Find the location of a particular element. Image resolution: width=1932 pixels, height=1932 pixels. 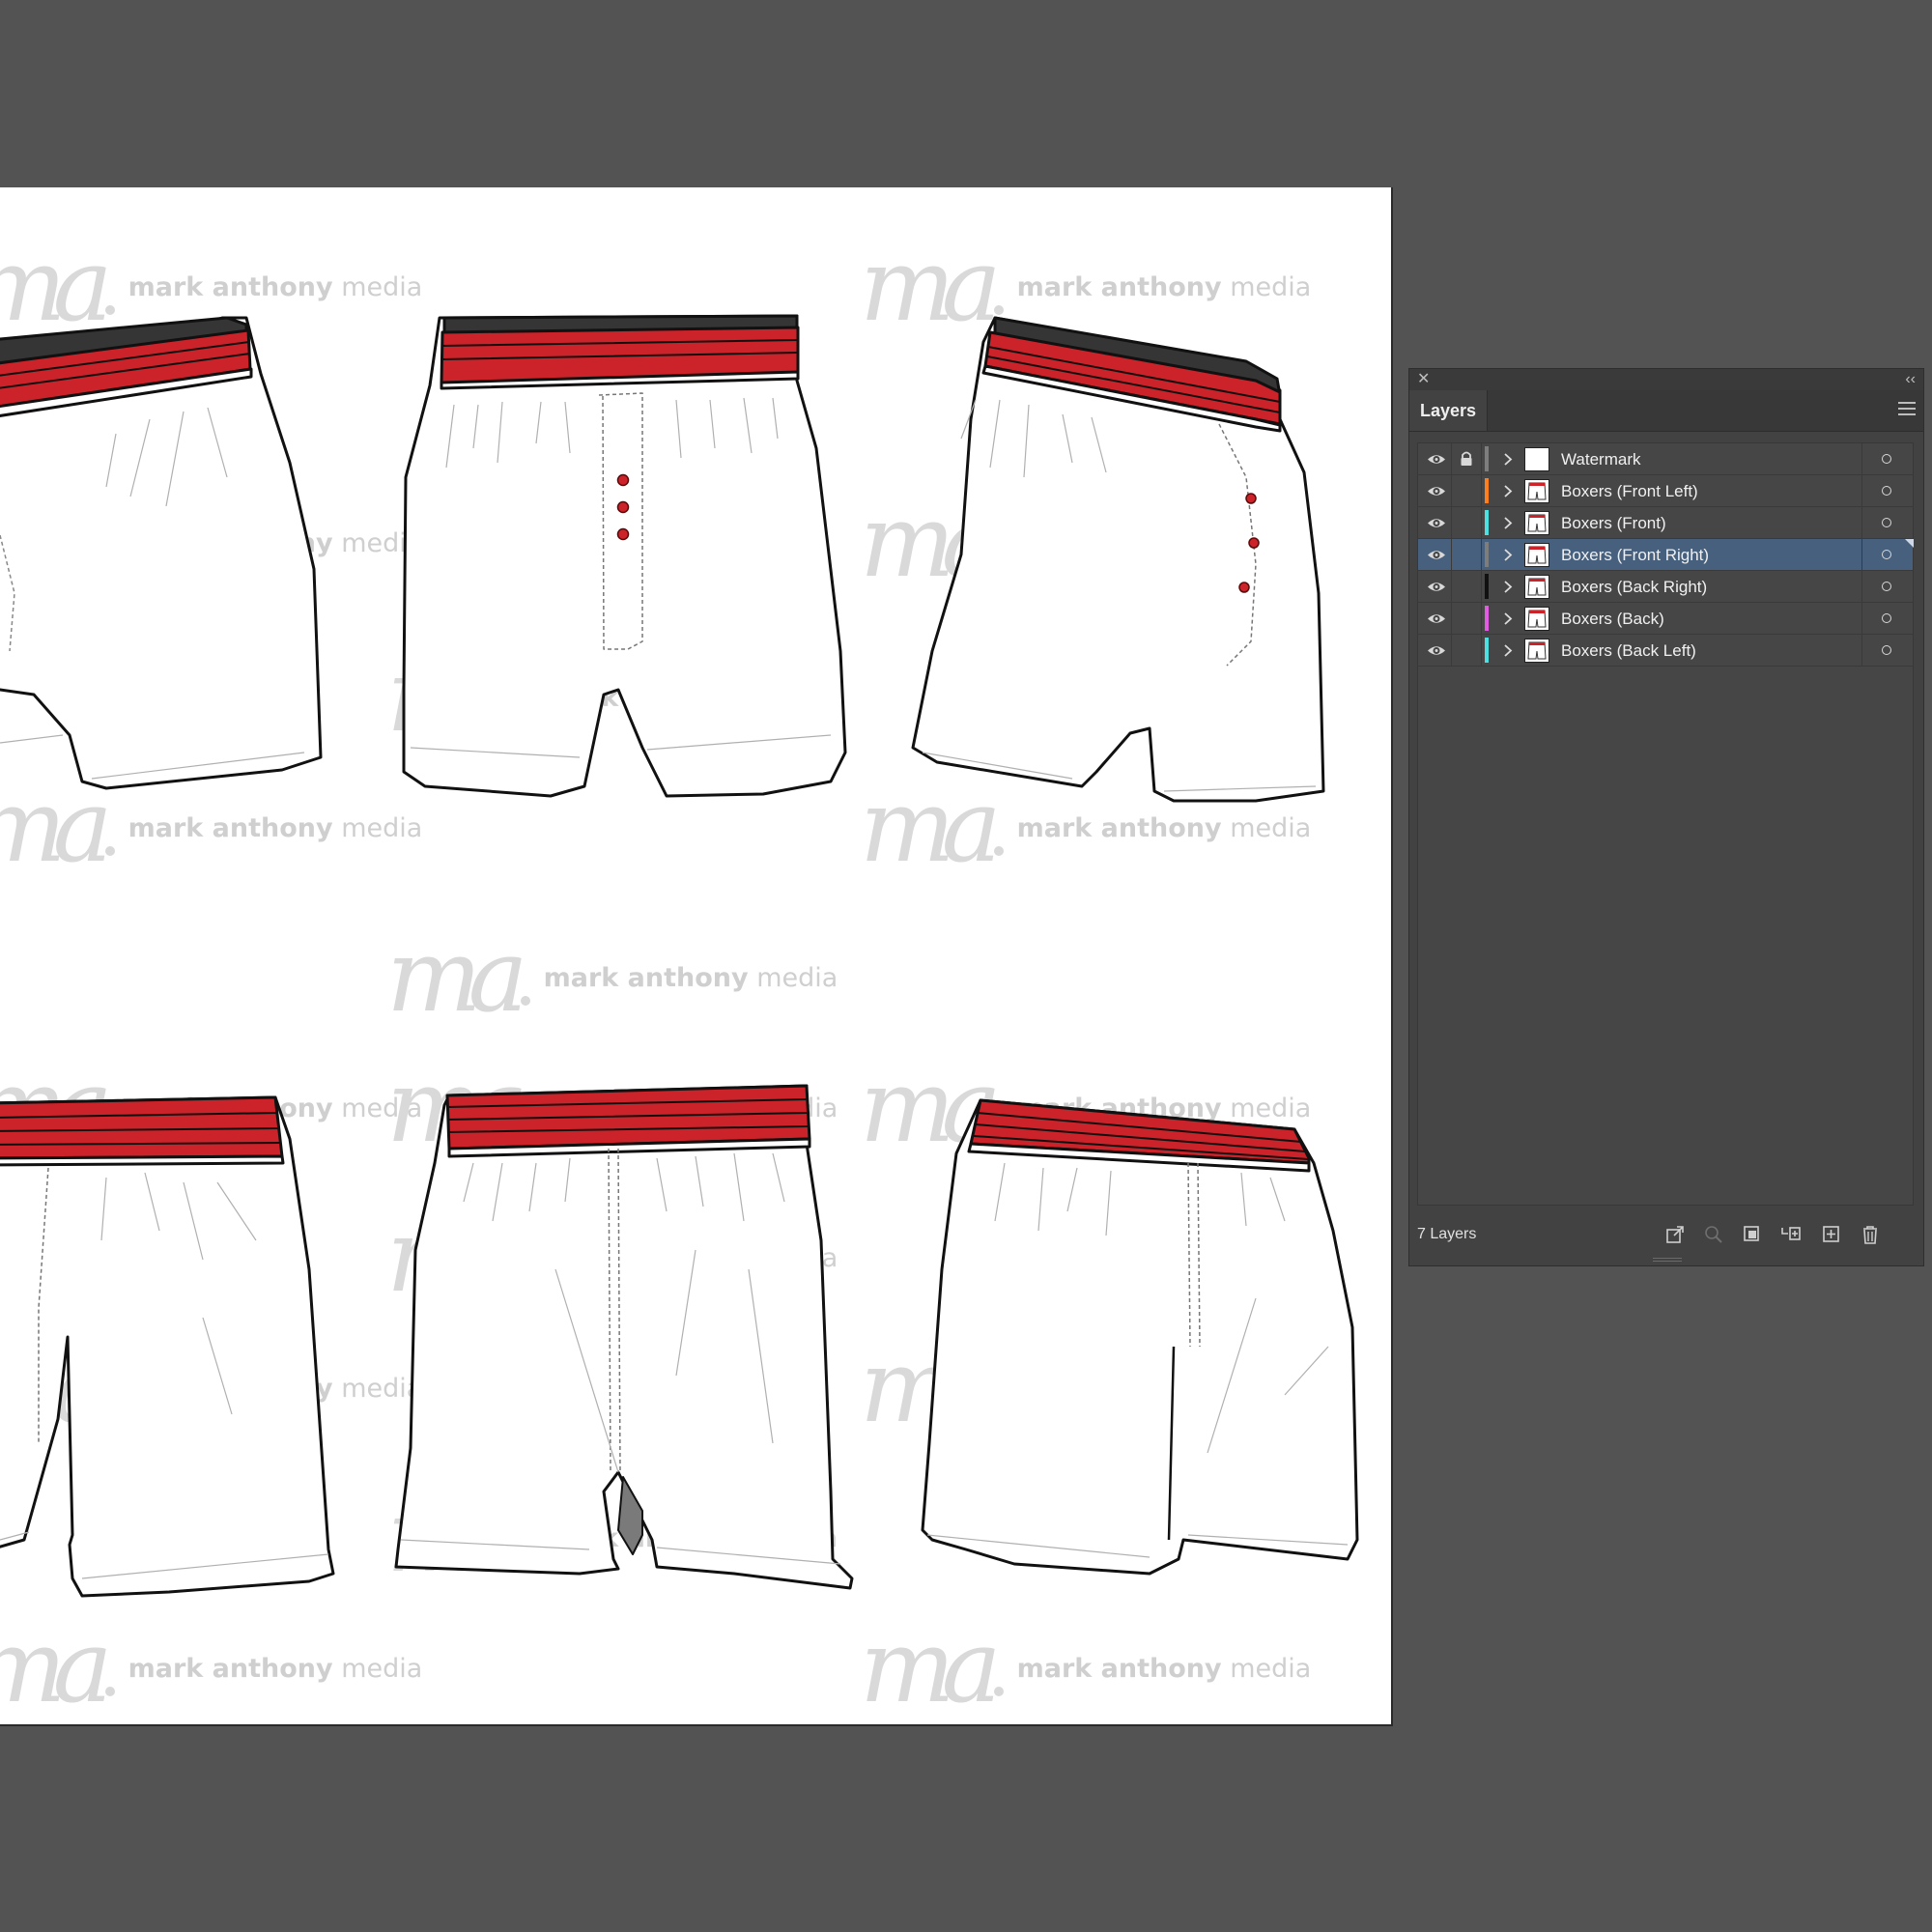

boxers-front-drawing is located at coordinates (624, 556).